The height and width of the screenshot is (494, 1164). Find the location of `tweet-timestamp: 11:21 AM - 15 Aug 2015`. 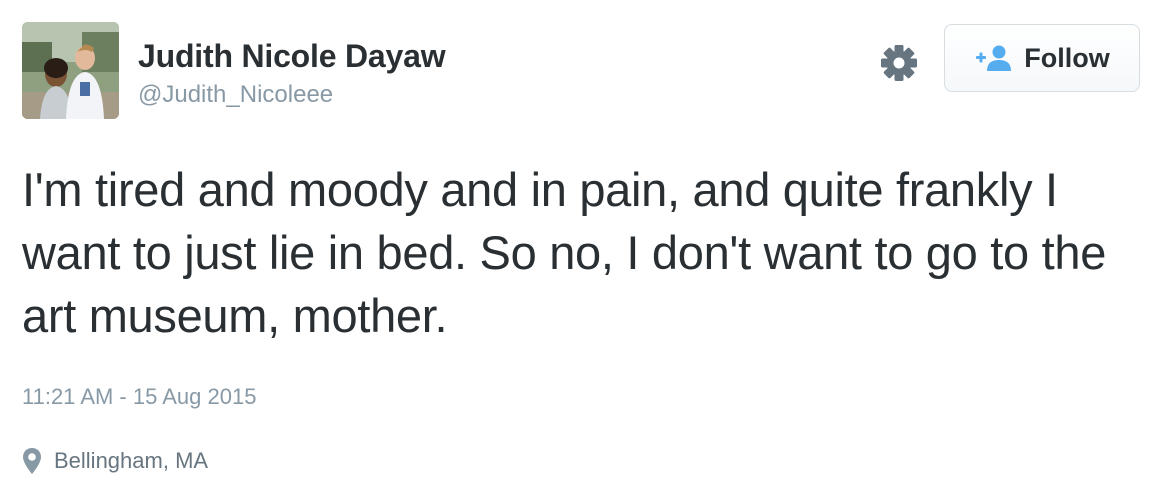

tweet-timestamp: 11:21 AM - 15 Aug 2015 is located at coordinates (139, 397).